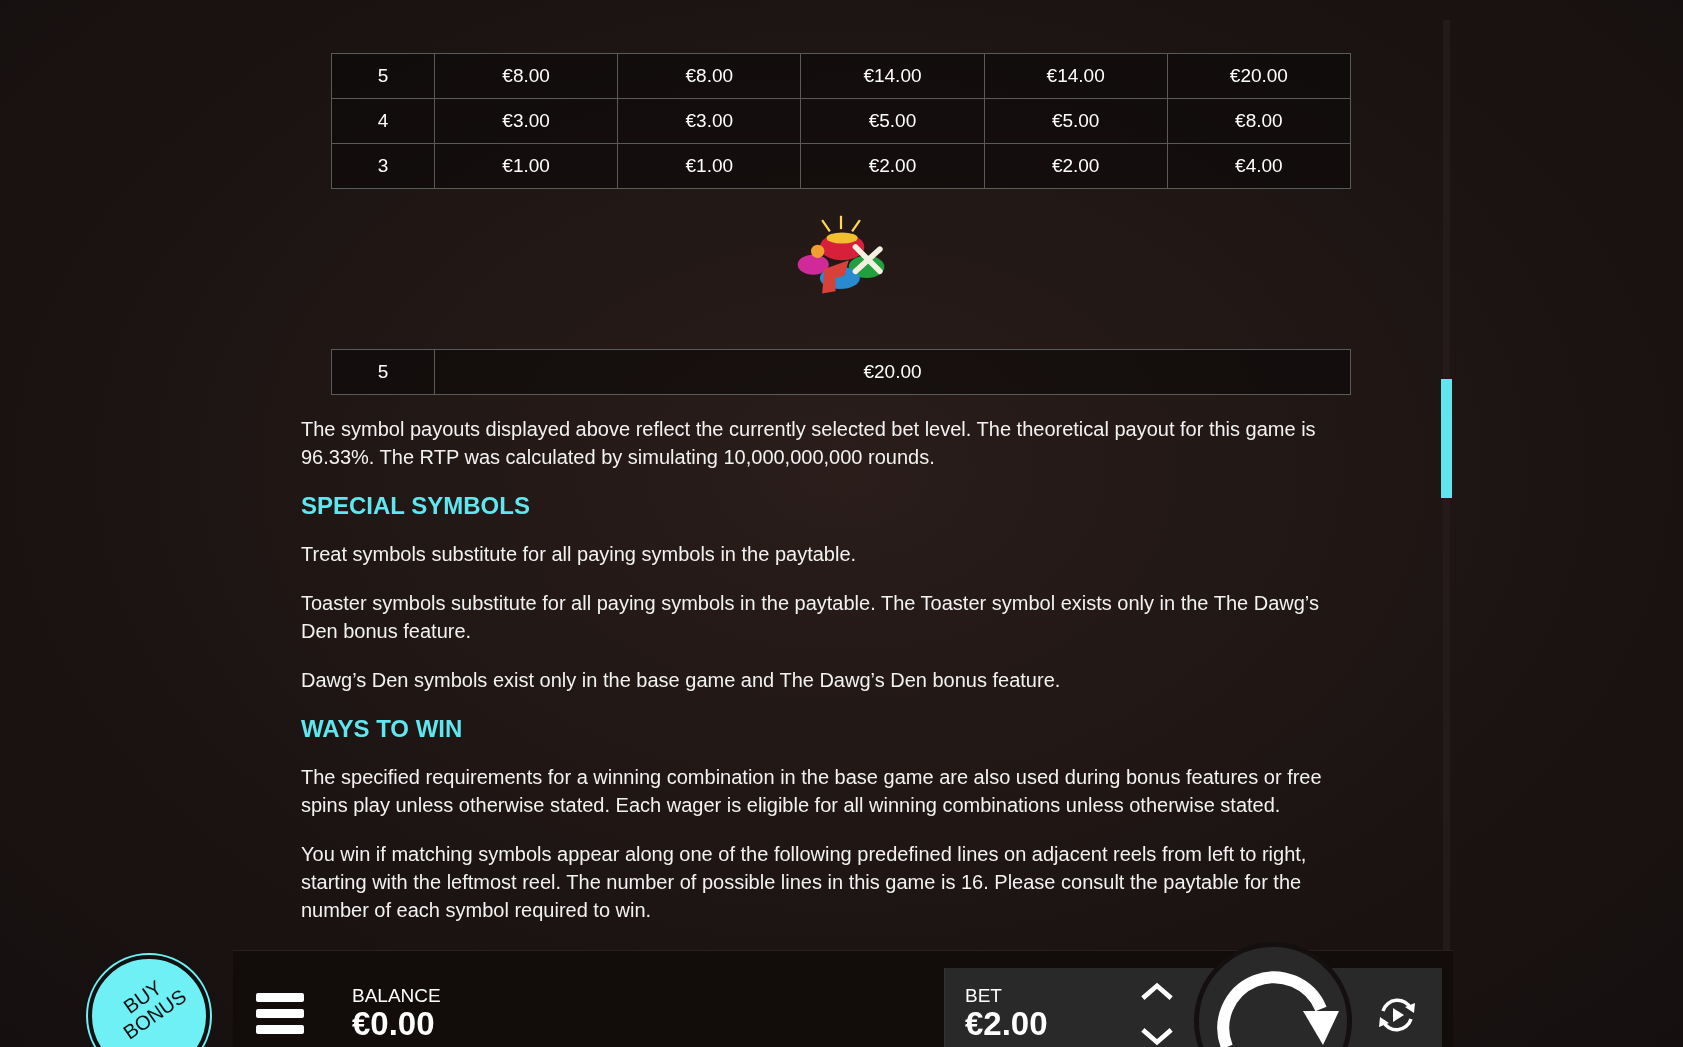 Image resolution: width=1683 pixels, height=1047 pixels. What do you see at coordinates (394, 1024) in the screenshot?
I see `balance-value: €0.00` at bounding box center [394, 1024].